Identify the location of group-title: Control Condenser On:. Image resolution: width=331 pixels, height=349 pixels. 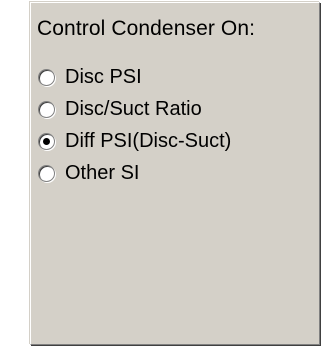
(146, 28).